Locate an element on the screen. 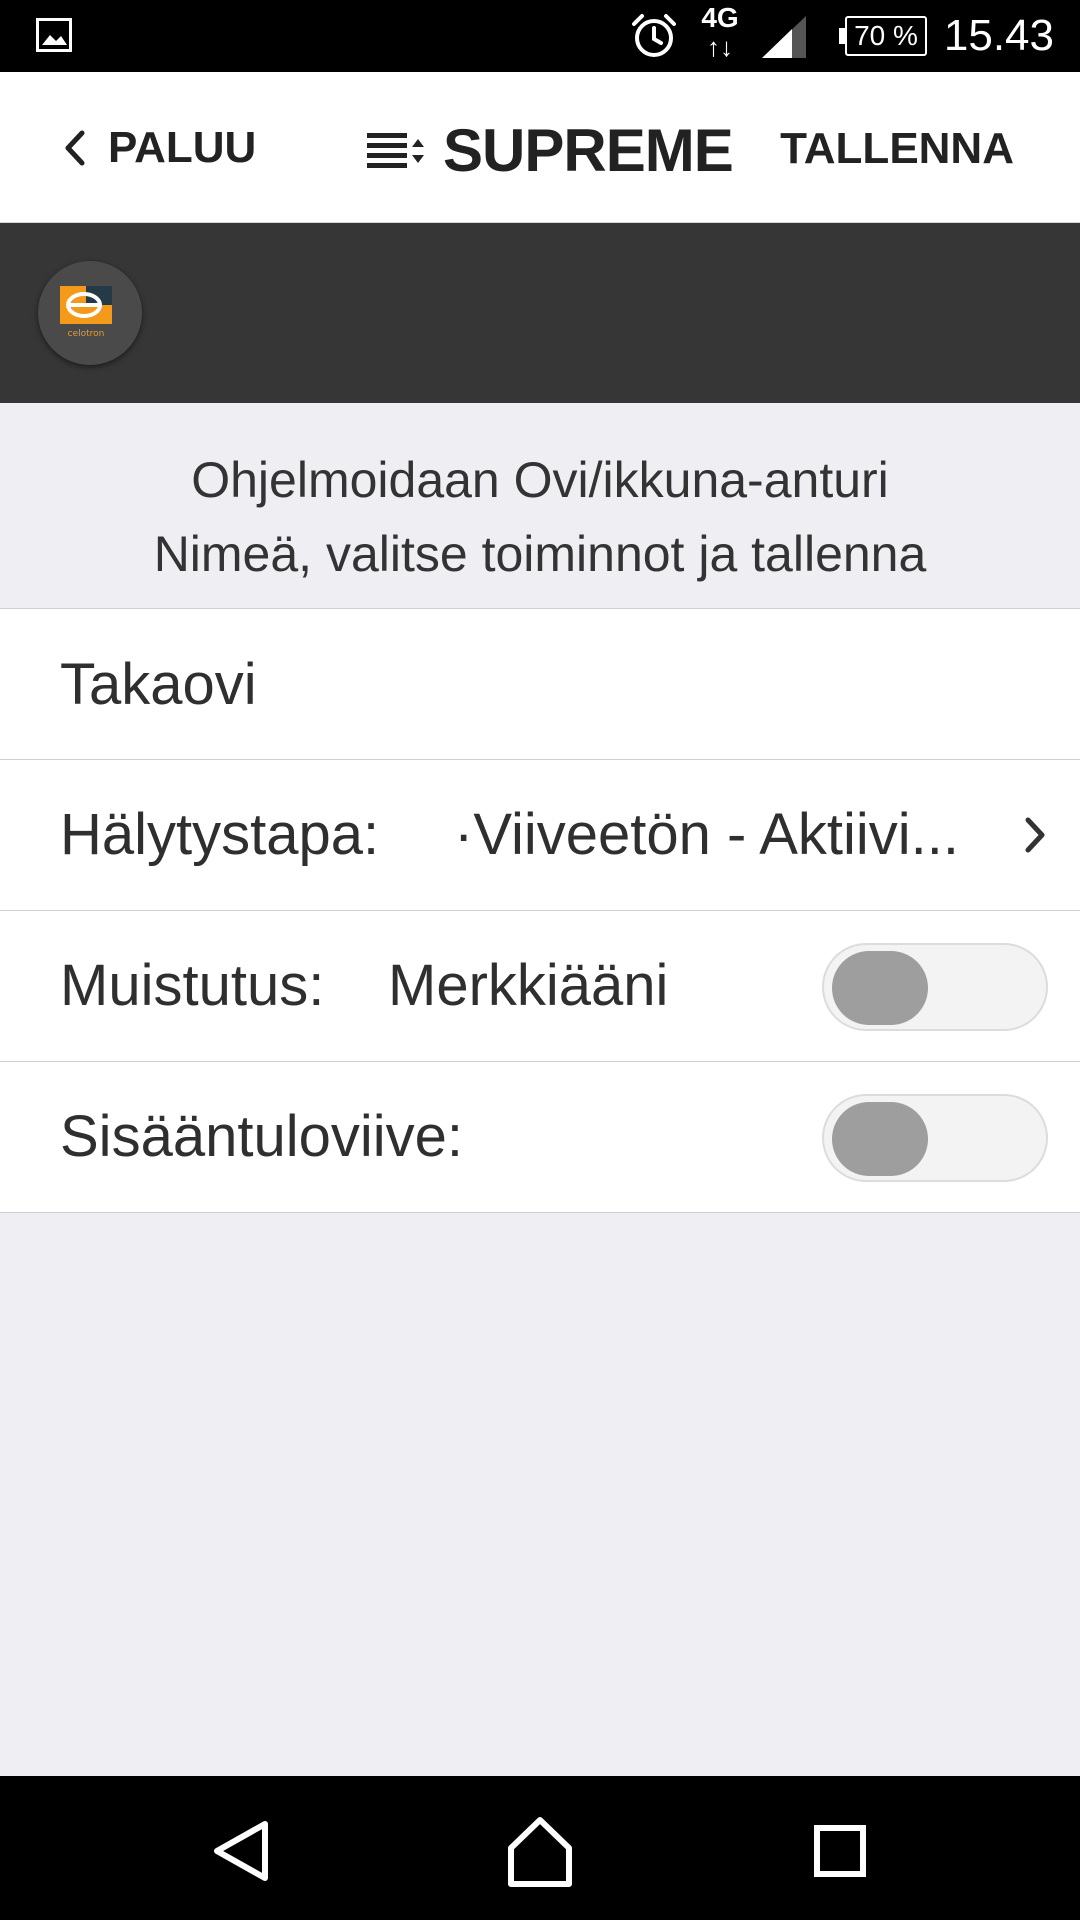 The height and width of the screenshot is (1920, 1080). sensor-name-input is located at coordinates (550, 684).